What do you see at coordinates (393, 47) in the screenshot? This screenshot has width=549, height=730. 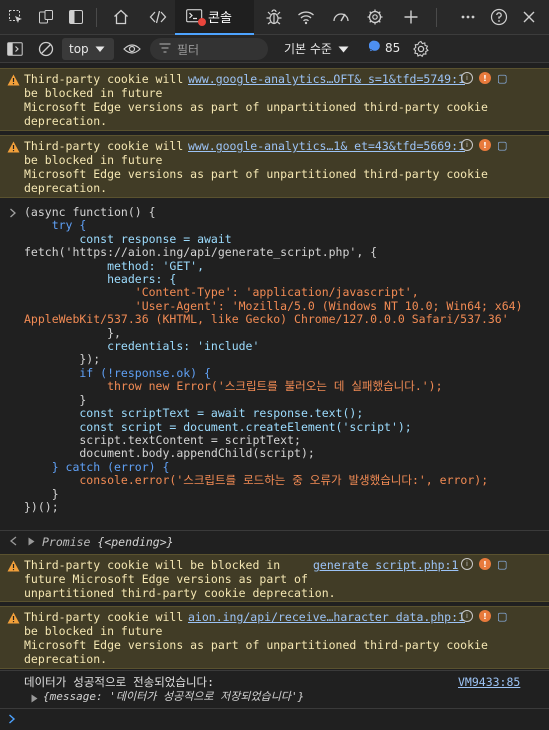 I see `issues-count: 85` at bounding box center [393, 47].